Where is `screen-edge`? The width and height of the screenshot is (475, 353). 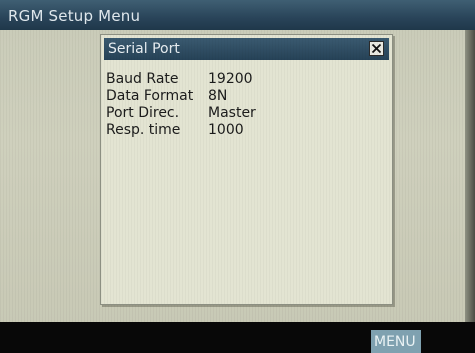
screen-edge is located at coordinates (470, 176).